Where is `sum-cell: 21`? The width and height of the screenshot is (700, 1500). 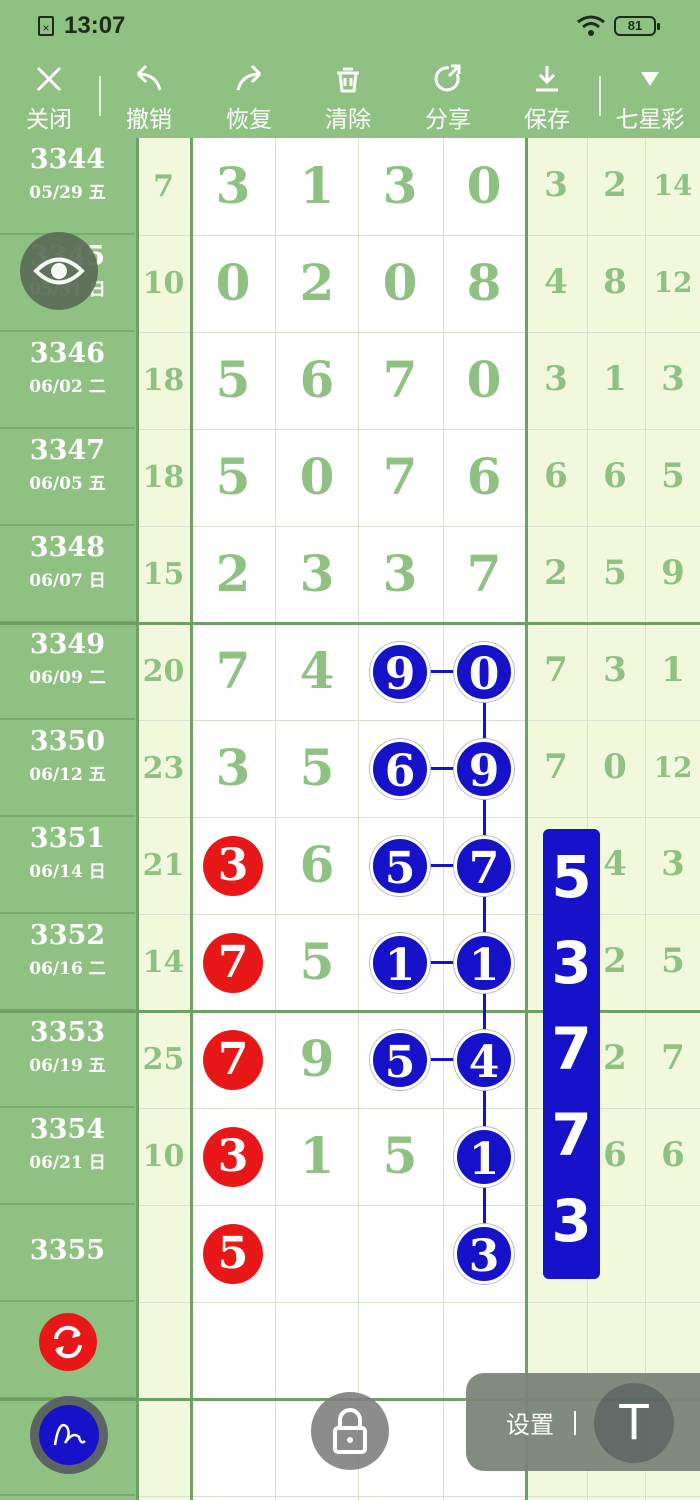 sum-cell: 21 is located at coordinates (163, 865).